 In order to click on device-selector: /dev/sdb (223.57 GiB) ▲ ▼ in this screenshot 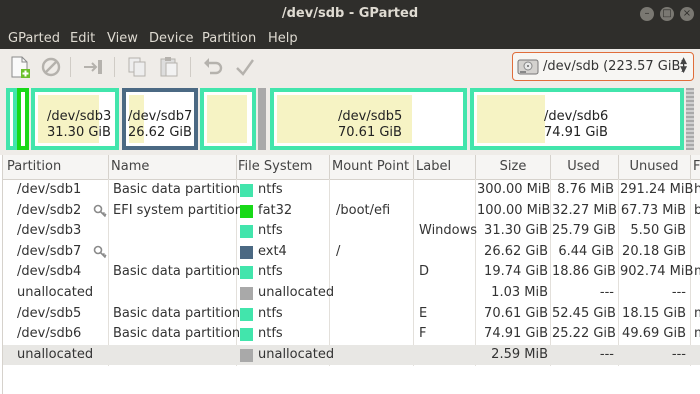, I will do `click(603, 66)`.